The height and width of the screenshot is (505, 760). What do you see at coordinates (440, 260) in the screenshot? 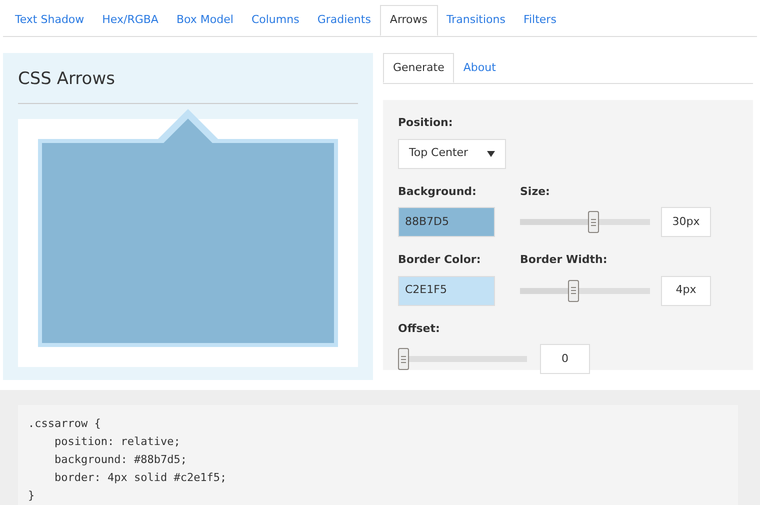
I see `field-label: Border Color:` at bounding box center [440, 260].